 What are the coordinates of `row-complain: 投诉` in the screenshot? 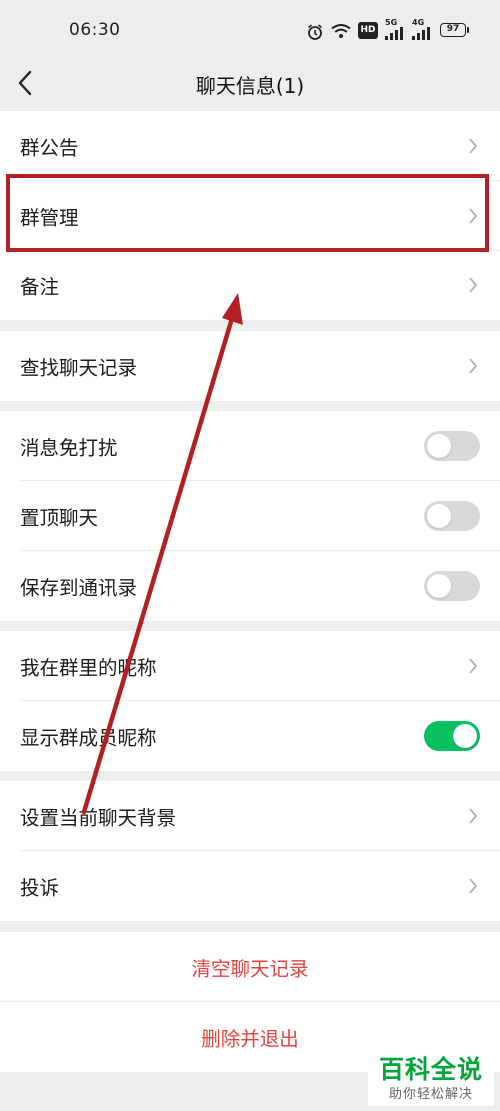 It's located at (250, 886).